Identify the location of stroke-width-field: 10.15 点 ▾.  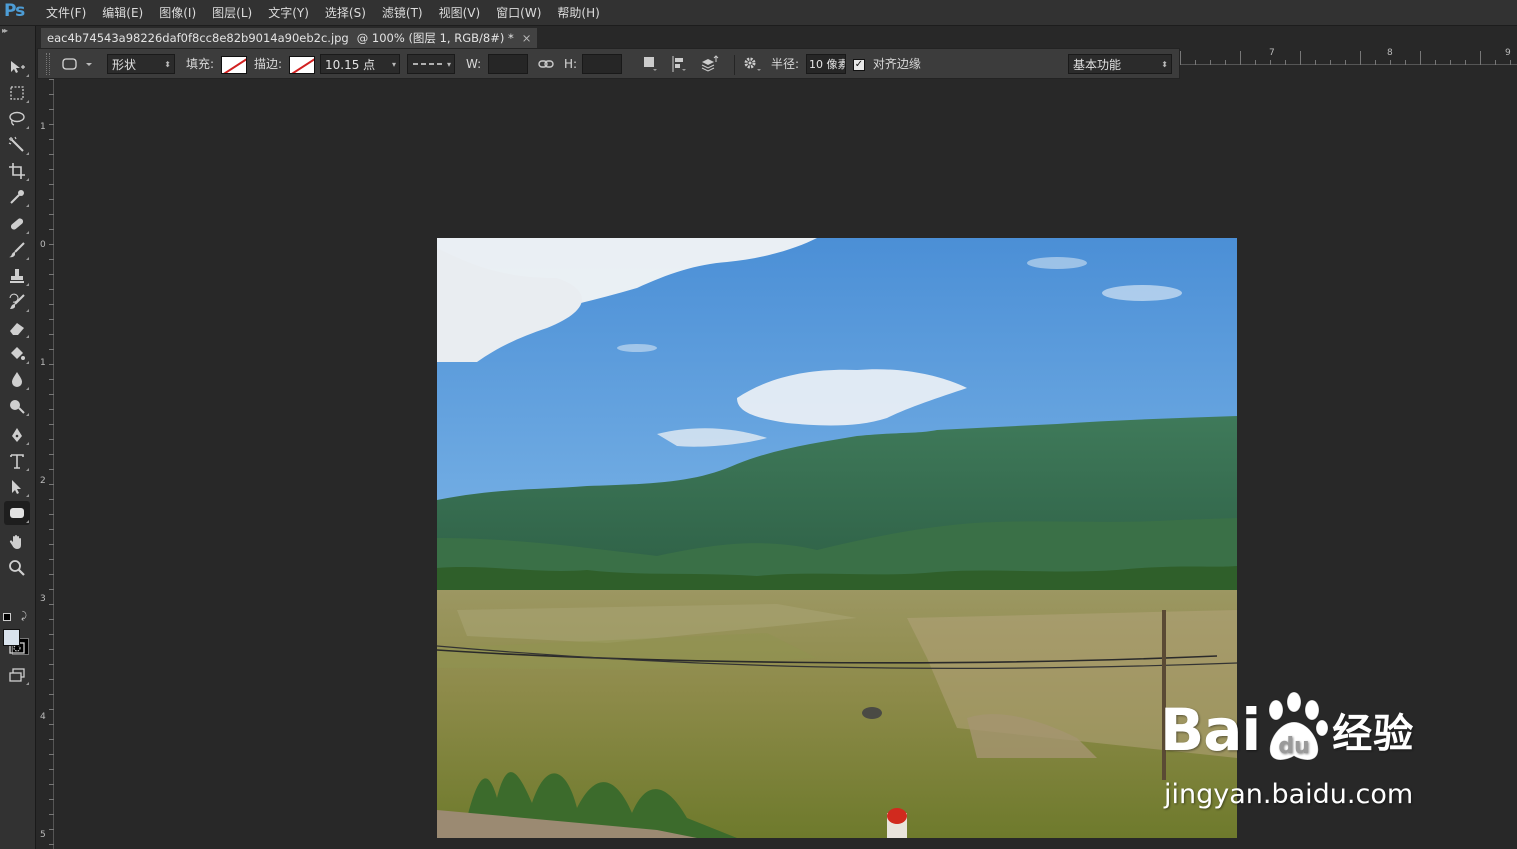
(360, 64).